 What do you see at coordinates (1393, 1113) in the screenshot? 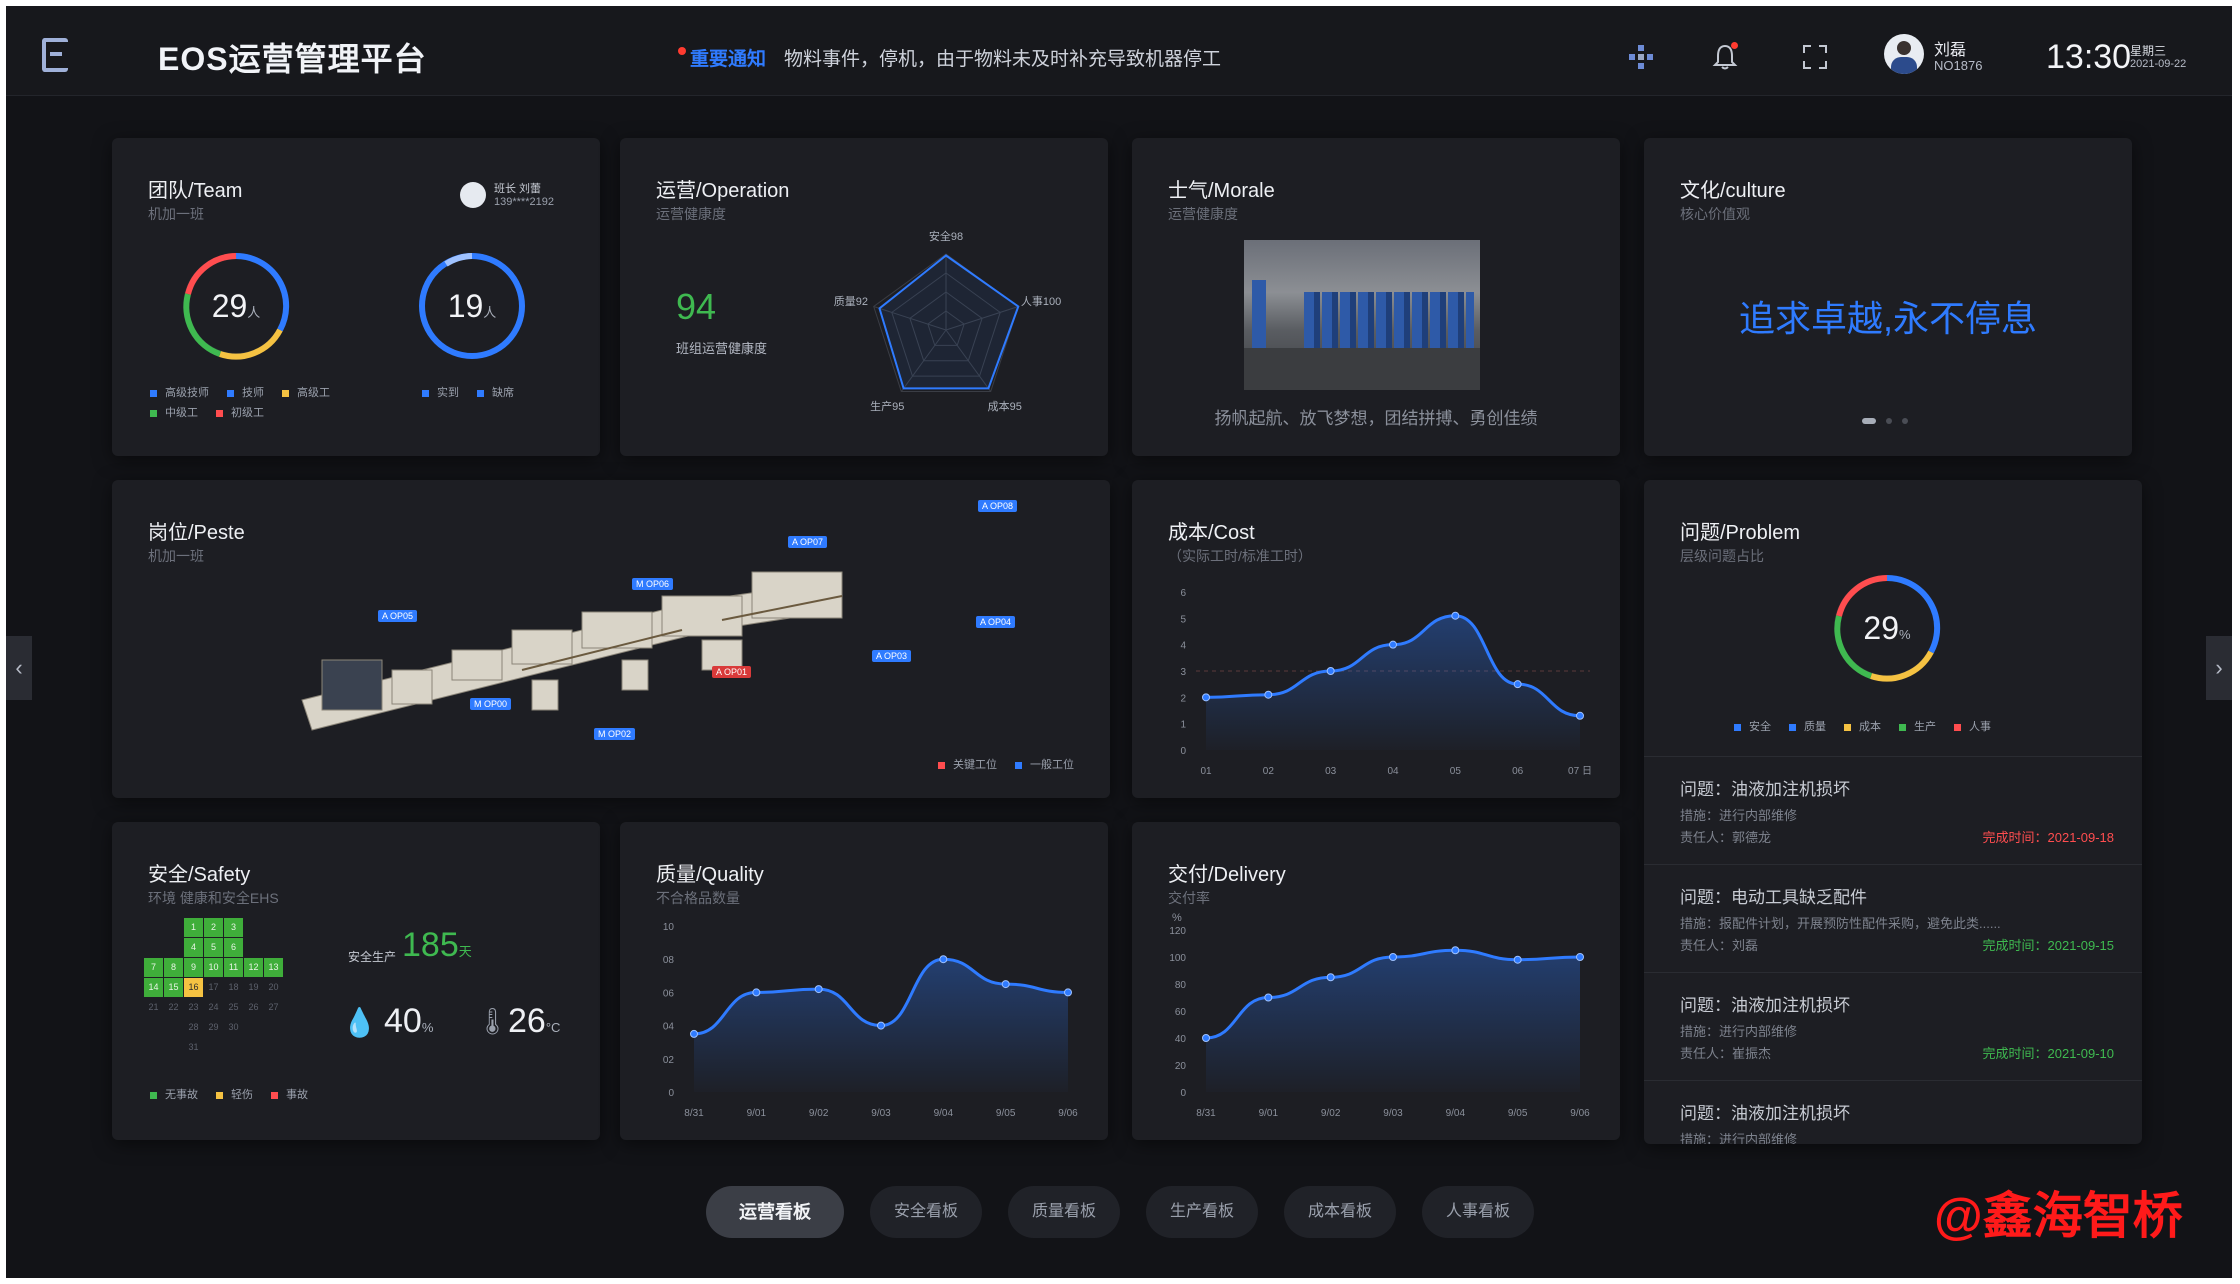
I see `x-tick-label: 9/03` at bounding box center [1393, 1113].